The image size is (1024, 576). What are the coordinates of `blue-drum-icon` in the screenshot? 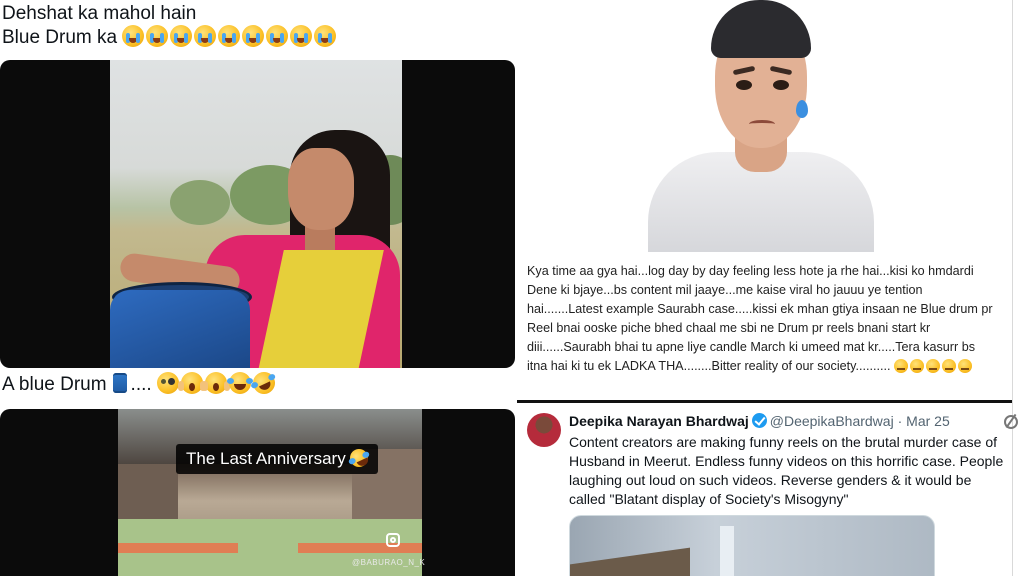 It's located at (119, 383).